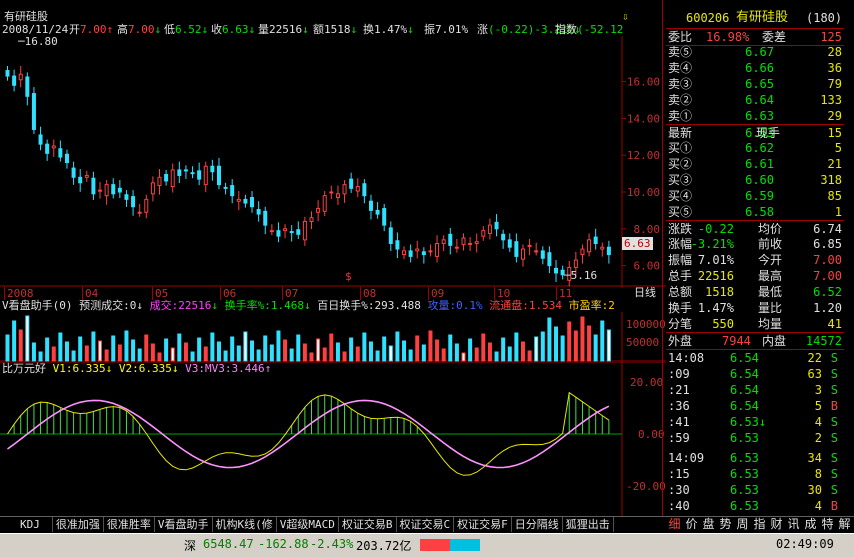  I want to click on tab-6: 权证交易B, so click(368, 524).